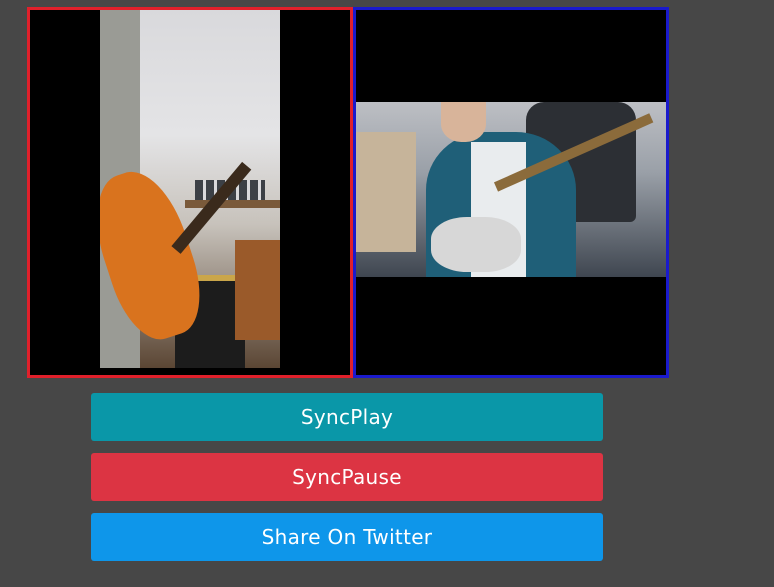  I want to click on share-on-twitter-button: Share On Twitter, so click(347, 537).